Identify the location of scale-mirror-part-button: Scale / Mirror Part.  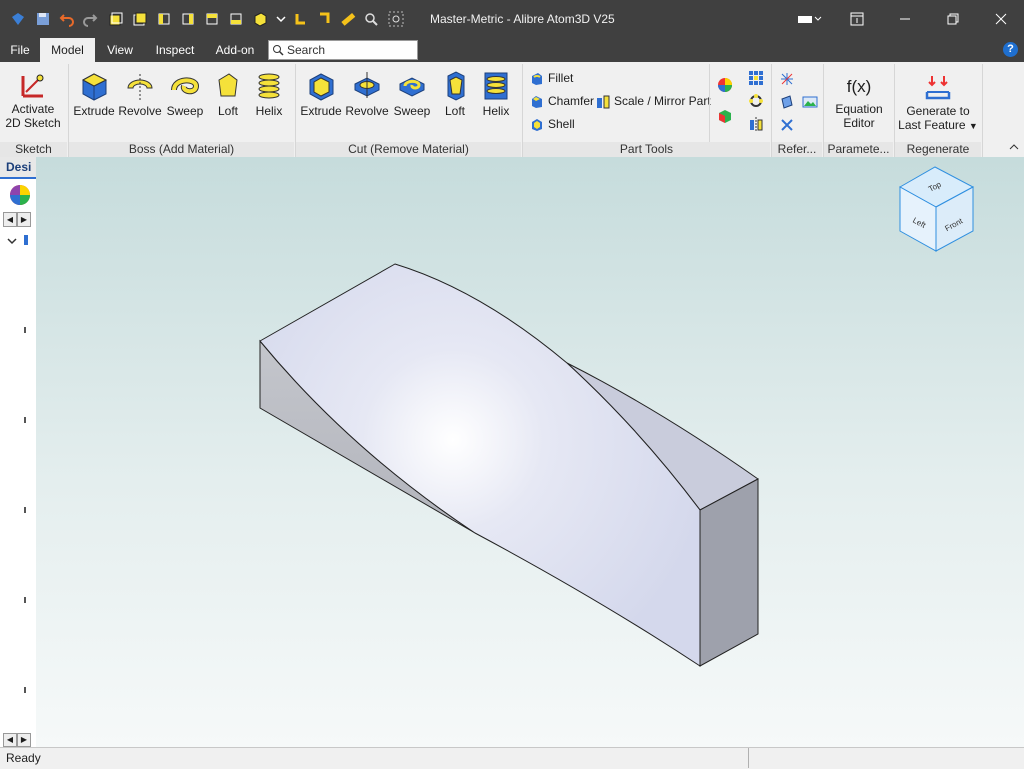
(653, 101).